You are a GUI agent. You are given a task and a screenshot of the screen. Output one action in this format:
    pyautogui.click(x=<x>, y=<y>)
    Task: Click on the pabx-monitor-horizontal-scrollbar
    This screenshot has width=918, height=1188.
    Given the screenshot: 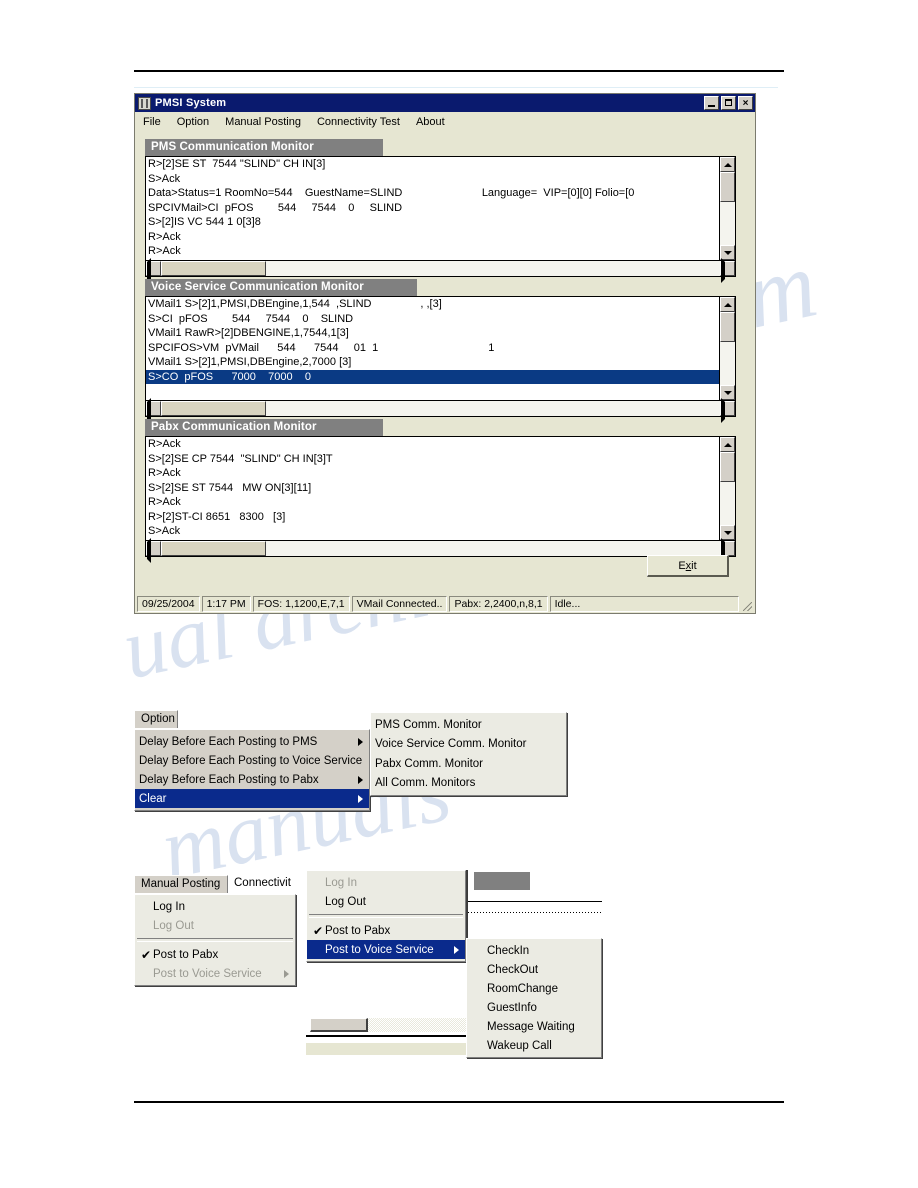 What is the action you would take?
    pyautogui.click(x=440, y=550)
    